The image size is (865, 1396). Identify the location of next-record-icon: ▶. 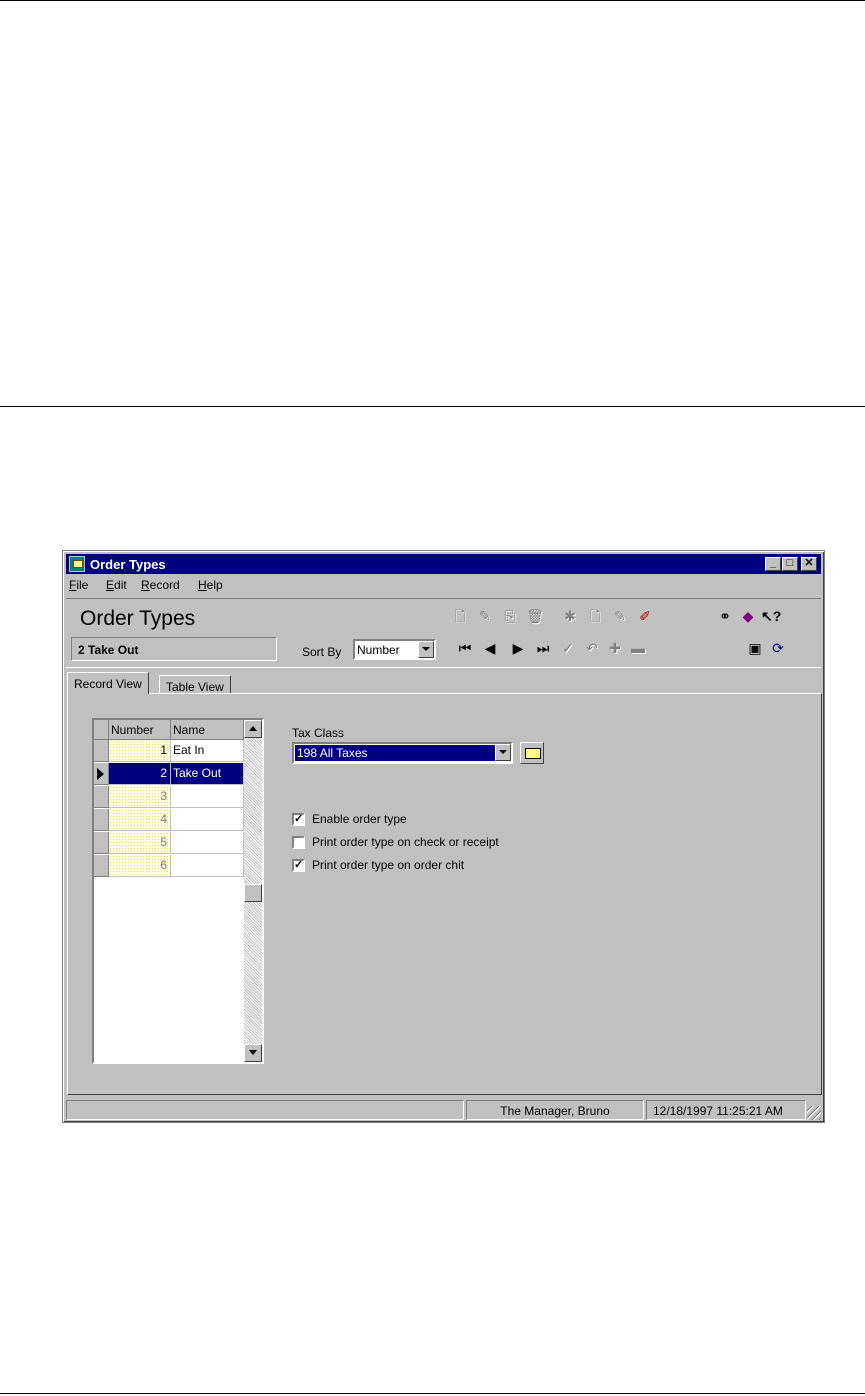
(518, 648).